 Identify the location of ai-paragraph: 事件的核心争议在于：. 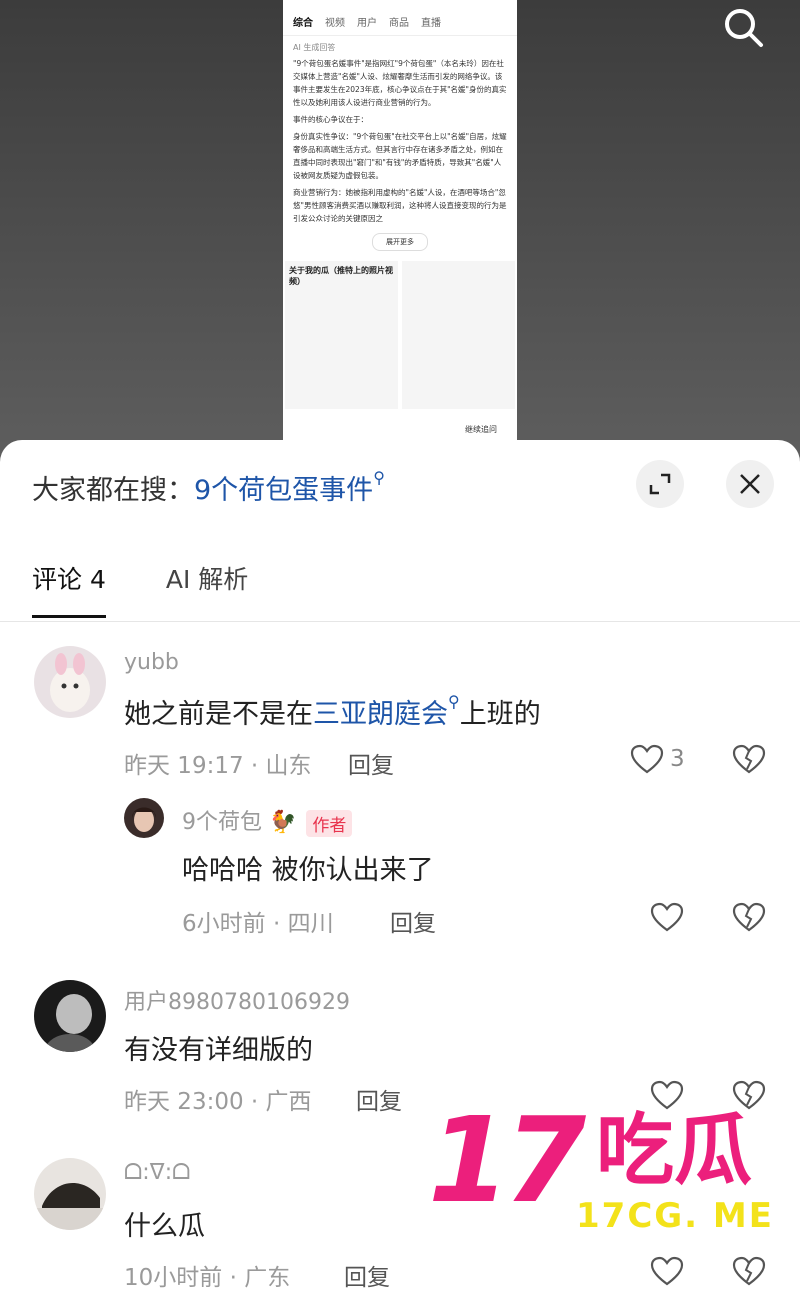
(330, 119).